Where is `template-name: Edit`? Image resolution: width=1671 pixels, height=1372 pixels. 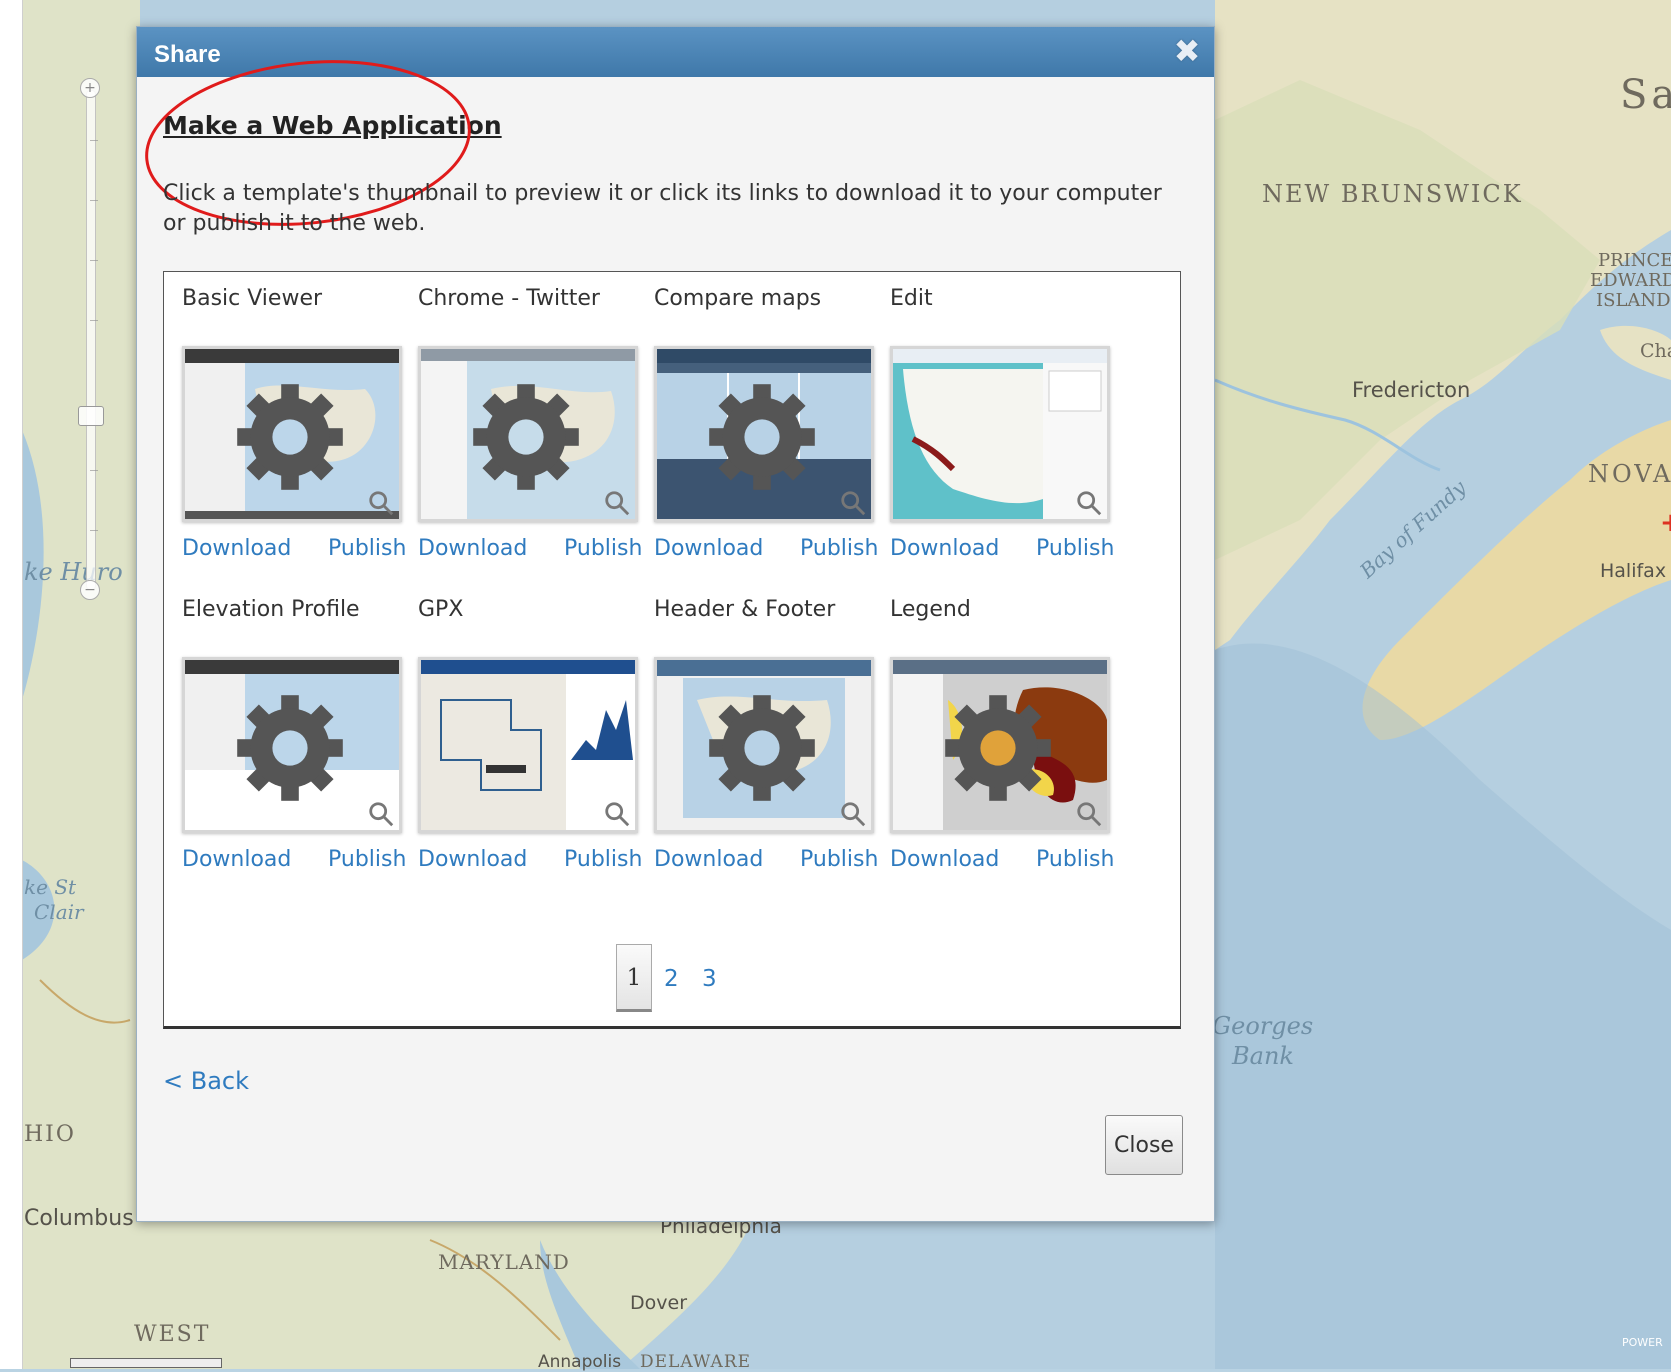
template-name: Edit is located at coordinates (911, 298).